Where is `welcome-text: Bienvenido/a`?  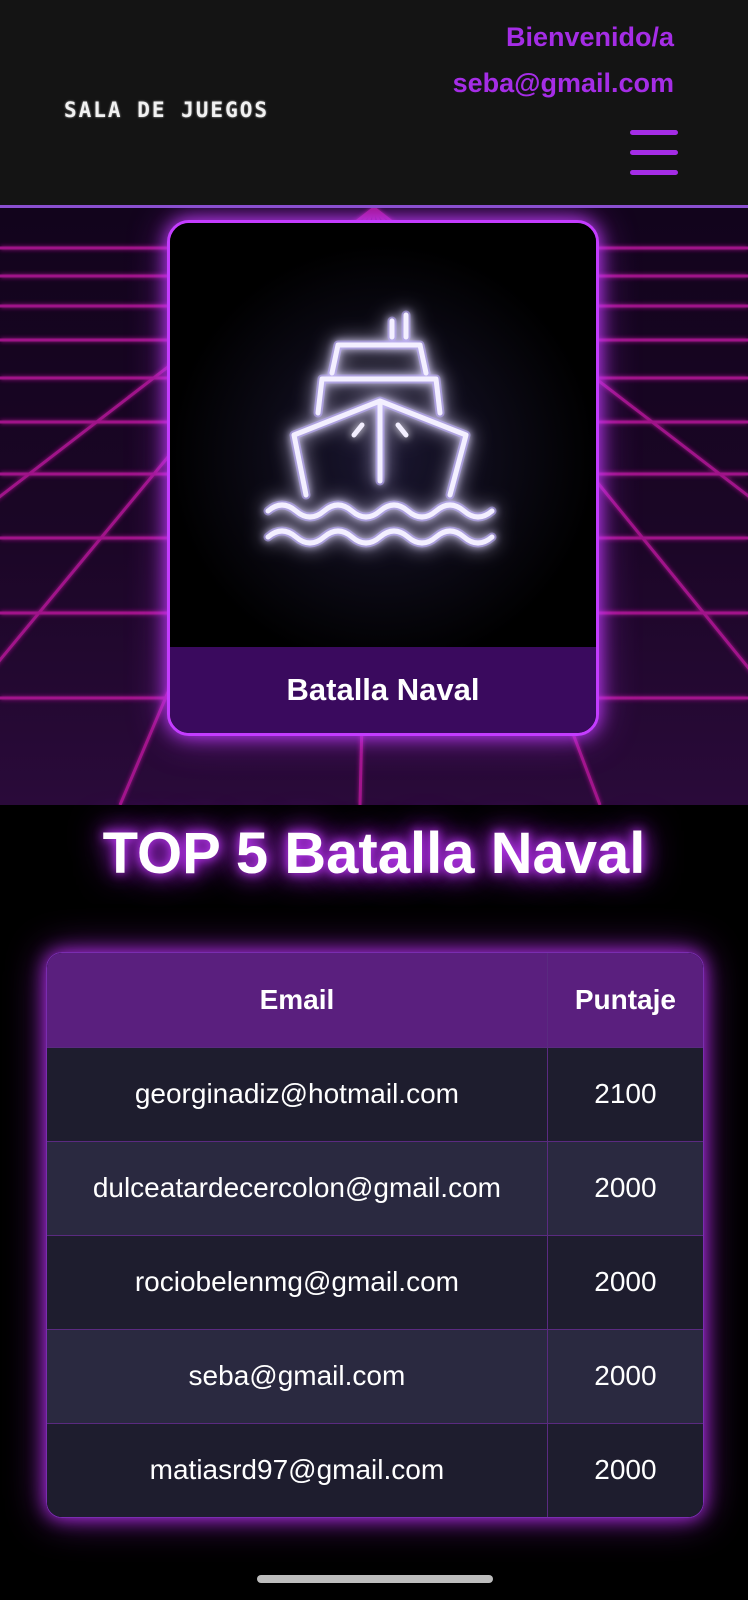 welcome-text: Bienvenido/a is located at coordinates (589, 37).